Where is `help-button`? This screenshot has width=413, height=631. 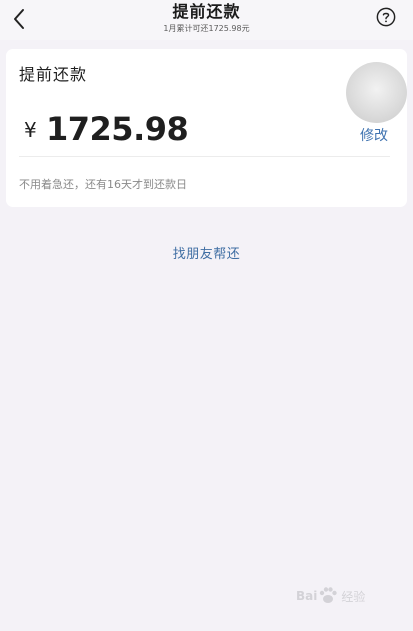
help-button is located at coordinates (386, 17).